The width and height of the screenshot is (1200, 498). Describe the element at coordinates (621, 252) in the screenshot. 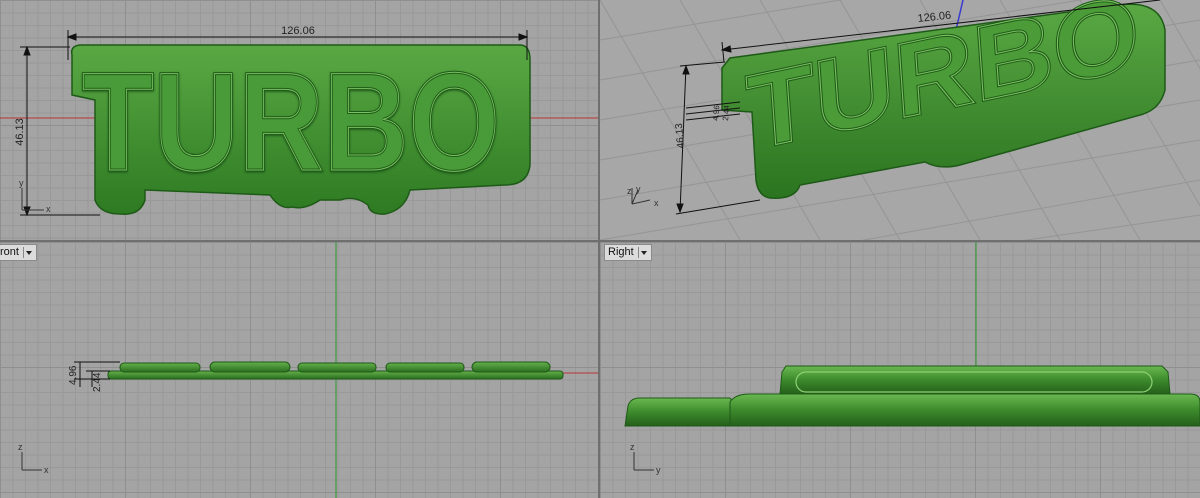

I see `viewport-tab-label: Right` at that location.